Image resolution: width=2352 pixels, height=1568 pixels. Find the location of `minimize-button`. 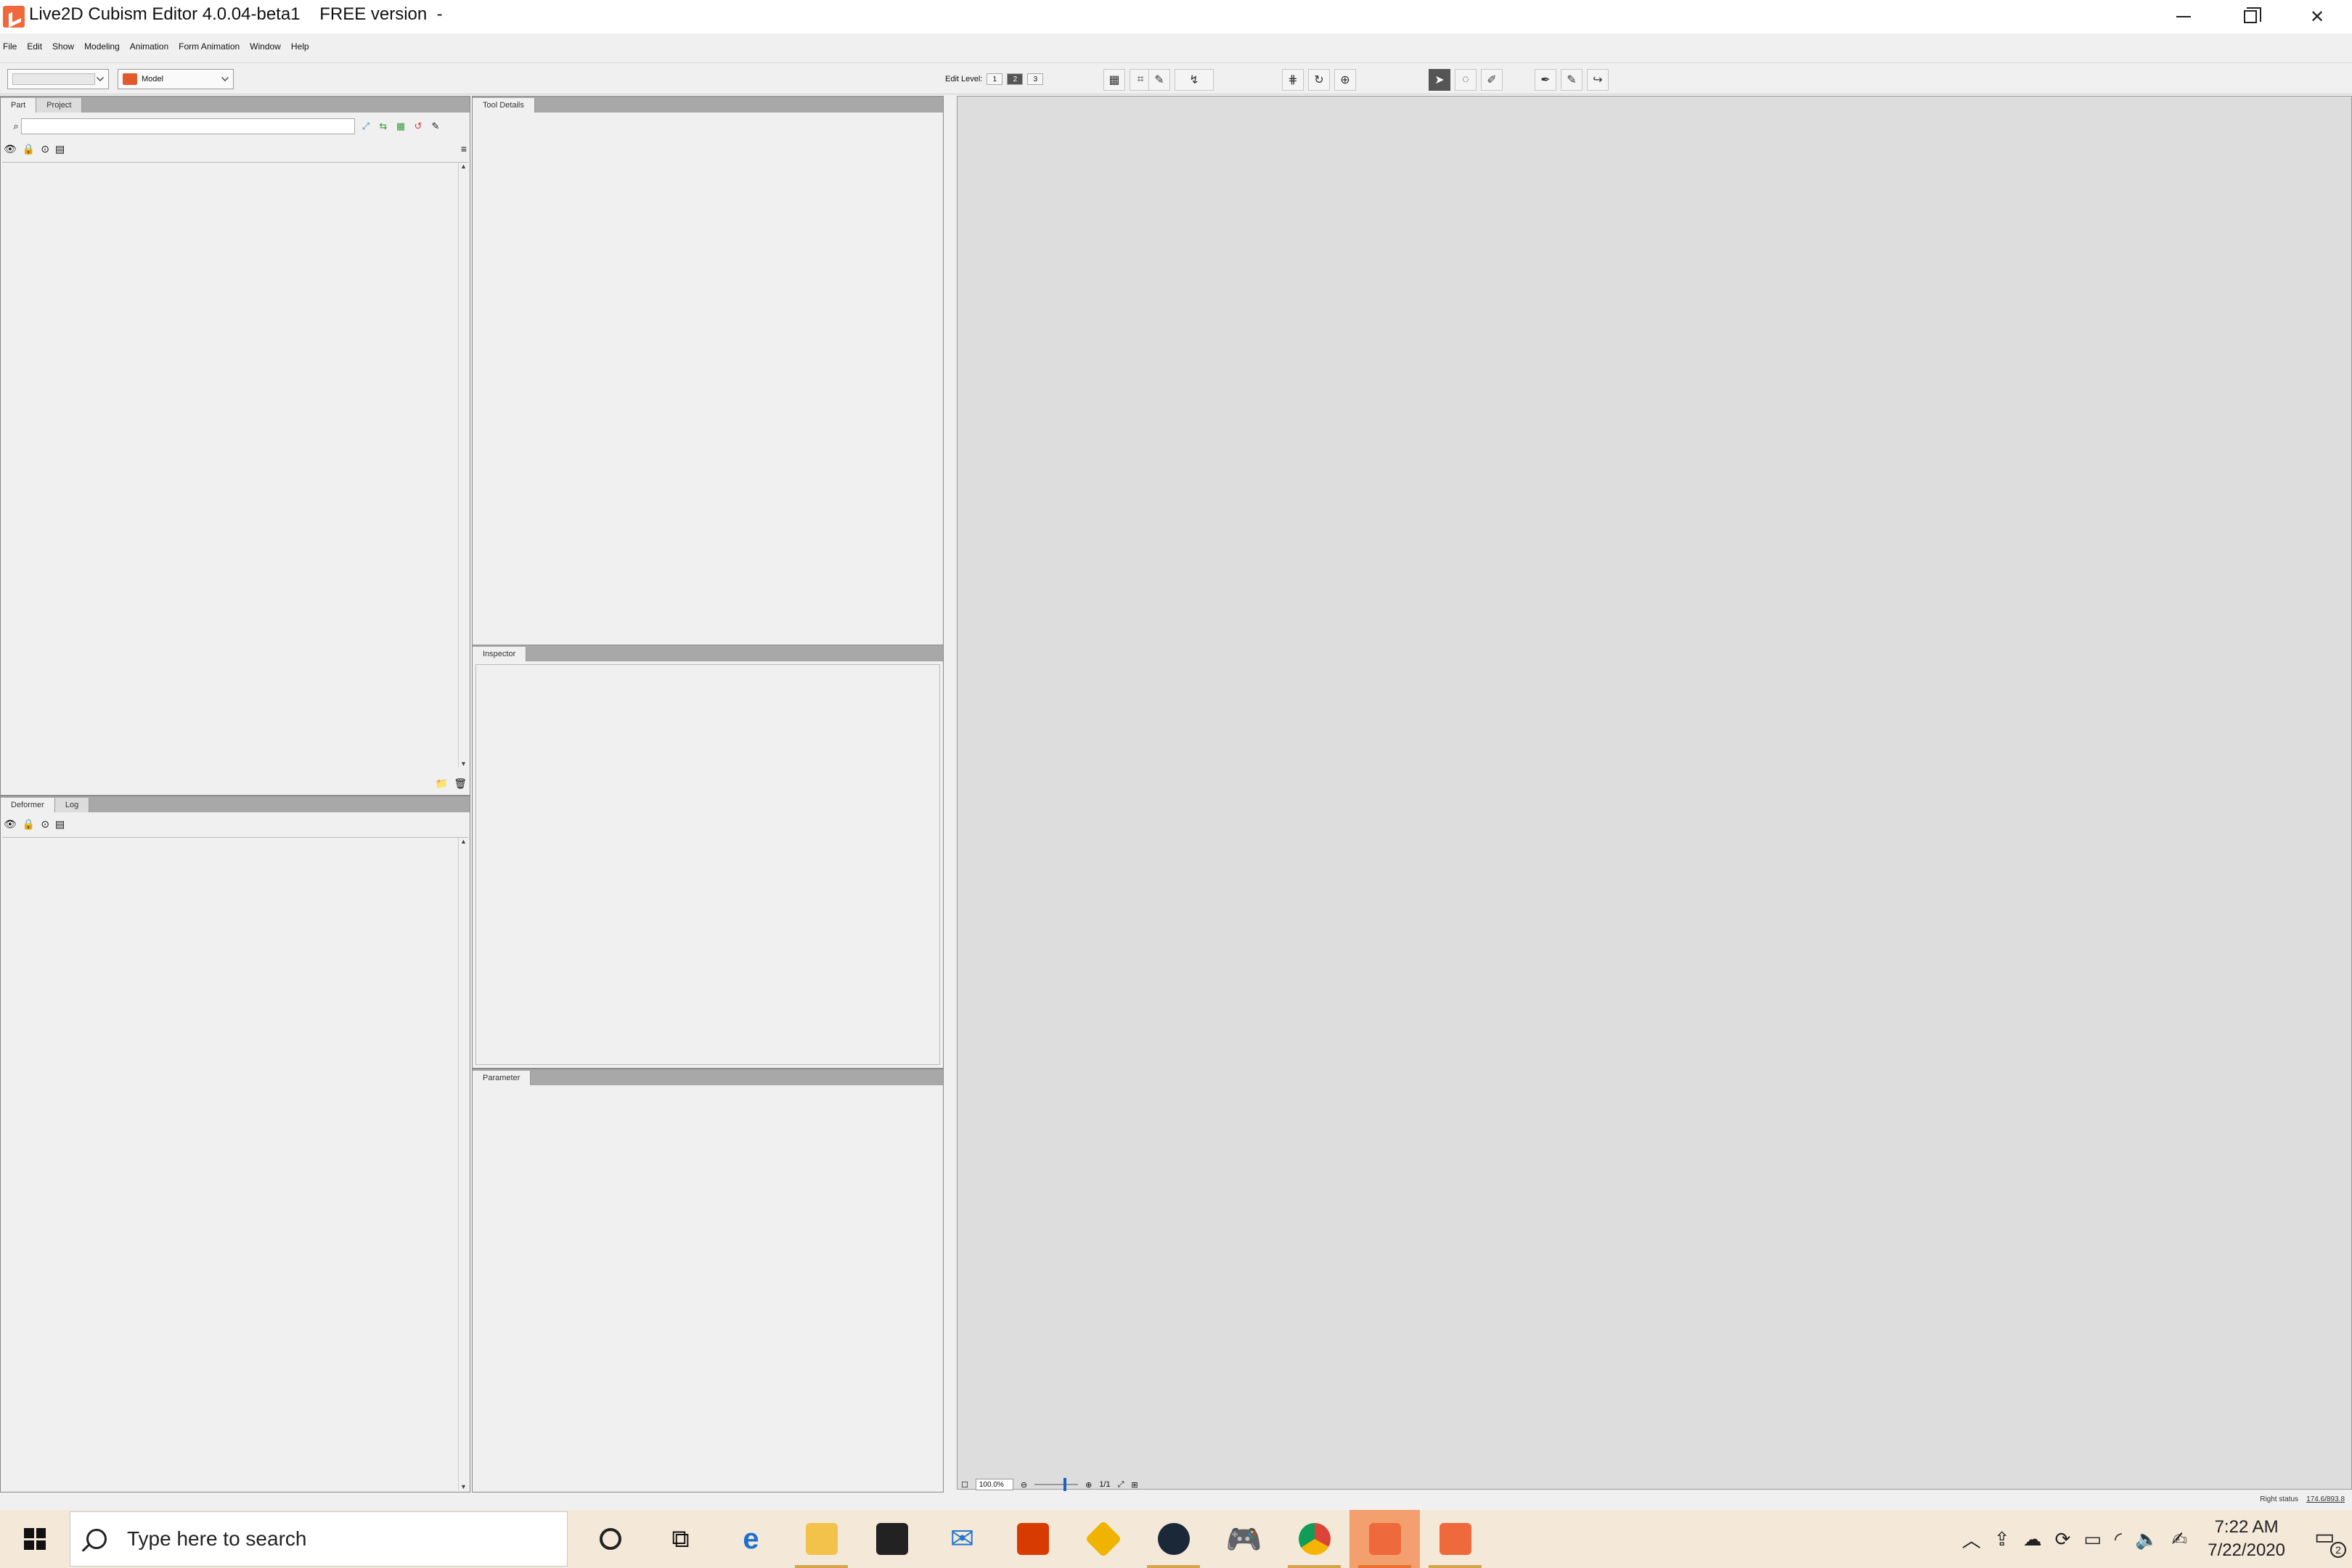

minimize-button is located at coordinates (2183, 17).